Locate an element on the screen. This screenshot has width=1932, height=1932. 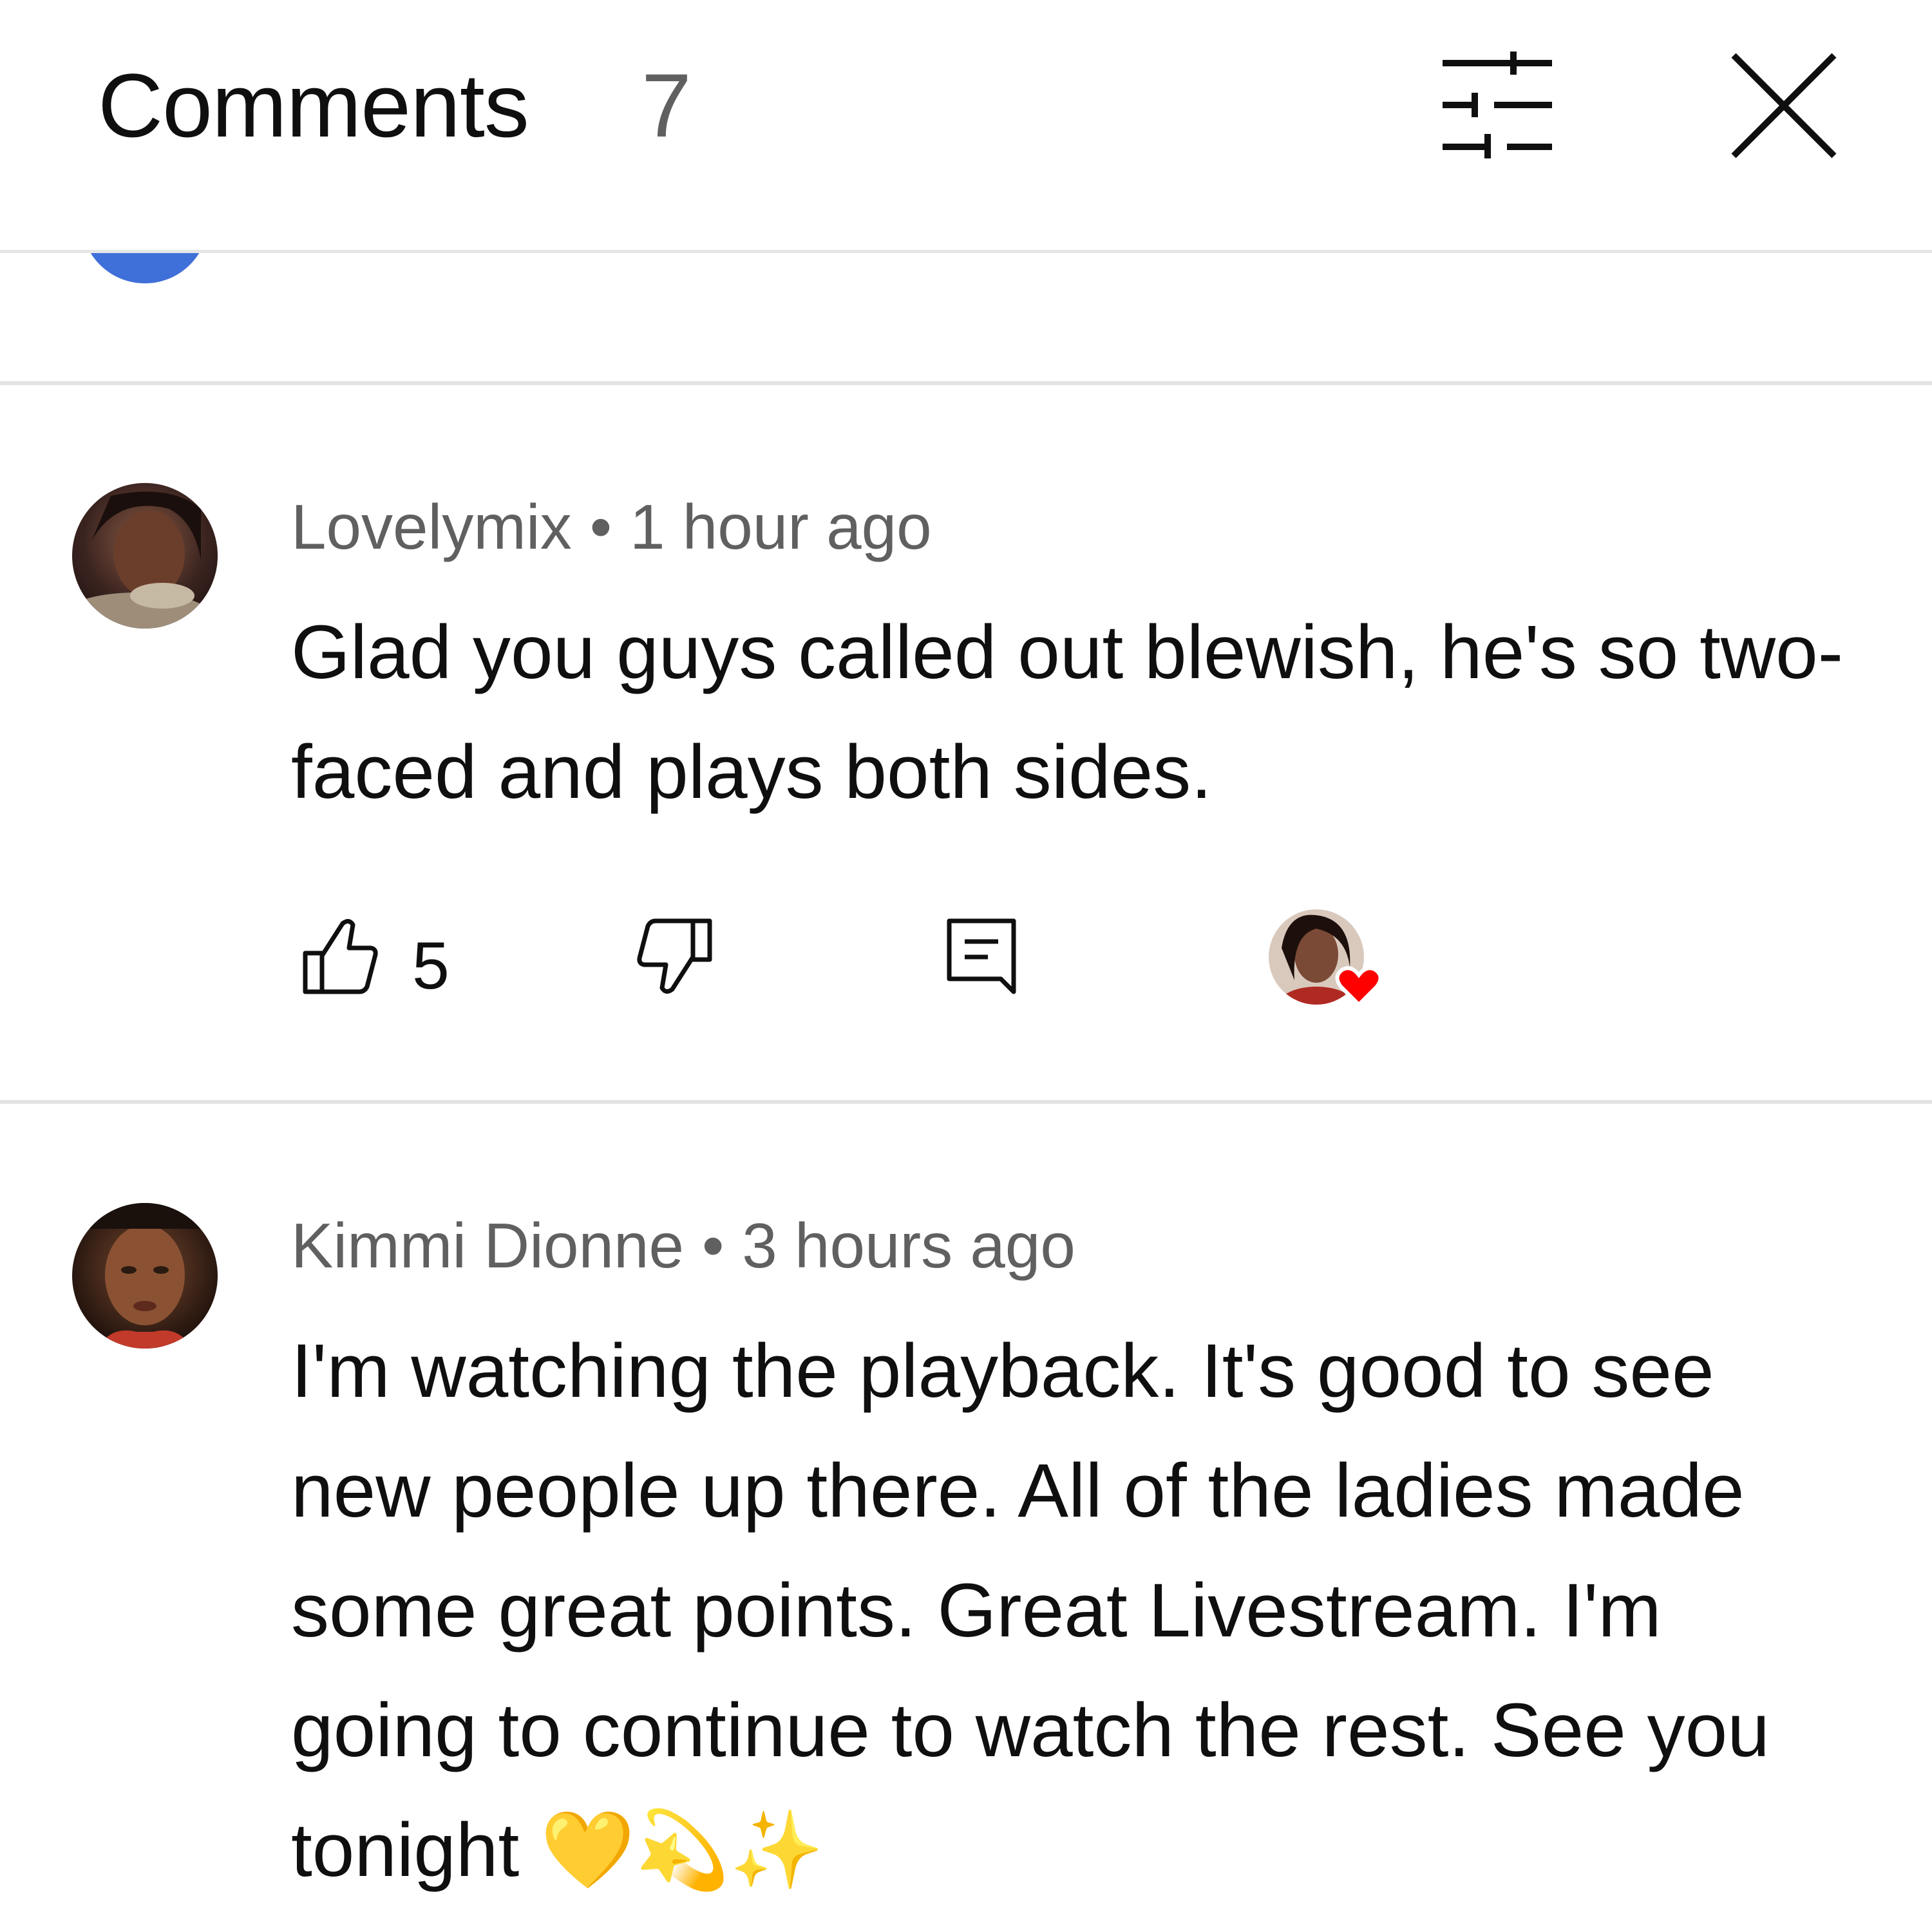
comments-title: Comments is located at coordinates (313, 105).